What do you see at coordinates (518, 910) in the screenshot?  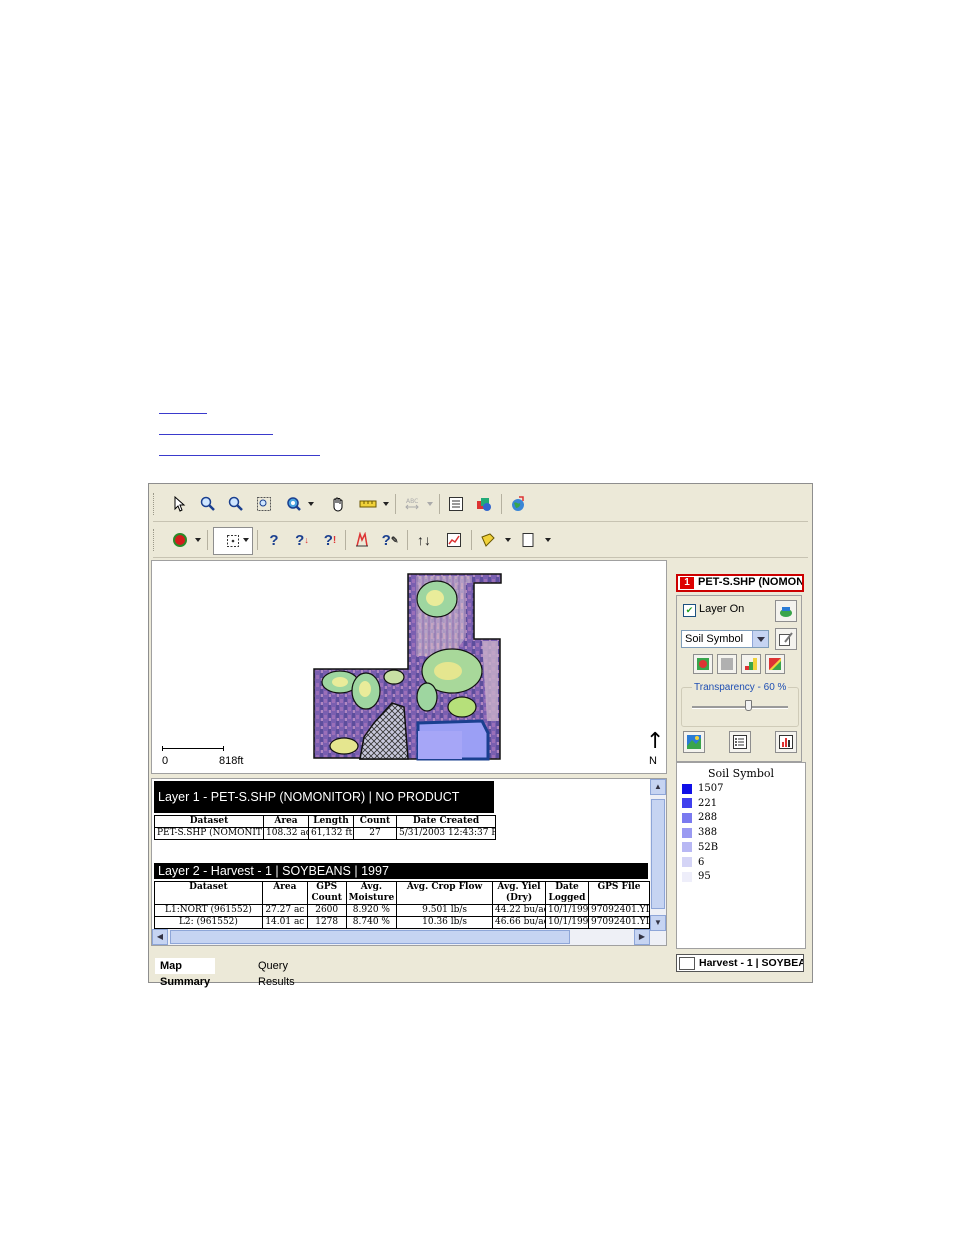 I see `table-cell: 44.22 bu/ac` at bounding box center [518, 910].